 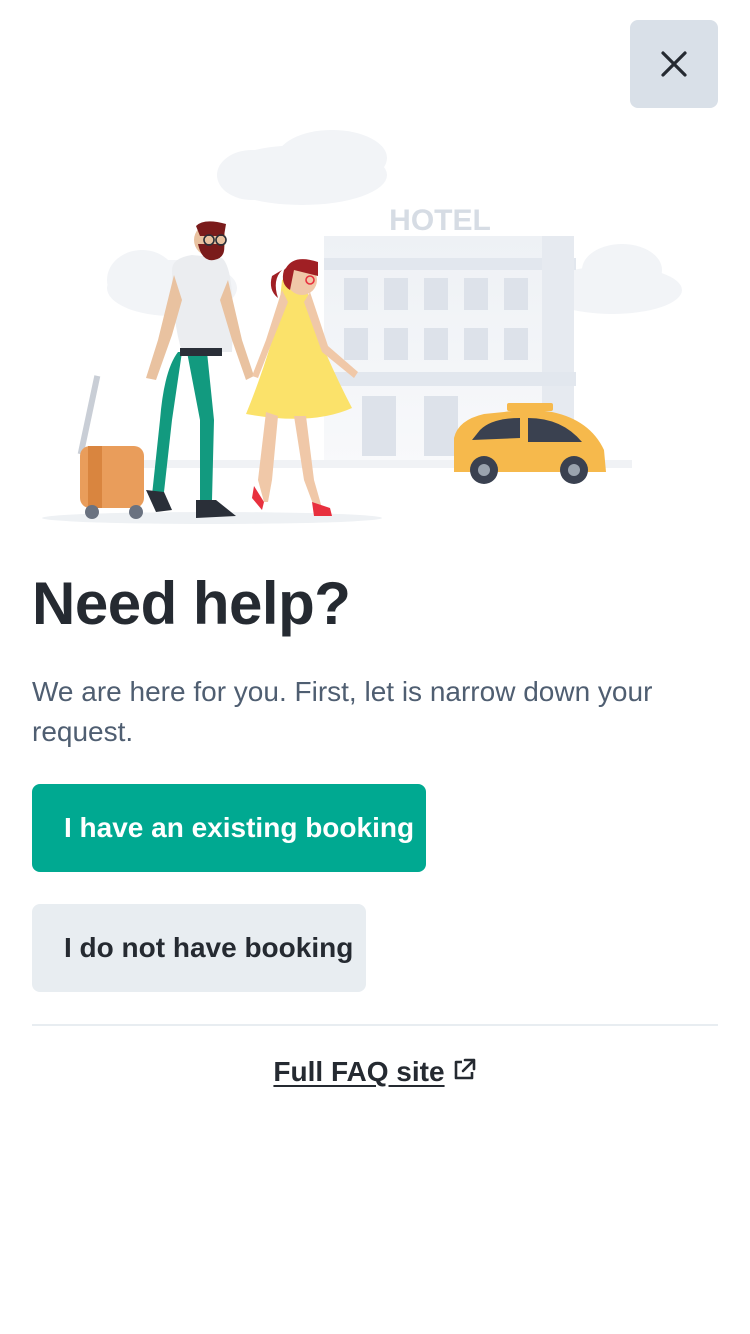 What do you see at coordinates (359, 1071) in the screenshot?
I see `faq-link-label: Full FAQ site` at bounding box center [359, 1071].